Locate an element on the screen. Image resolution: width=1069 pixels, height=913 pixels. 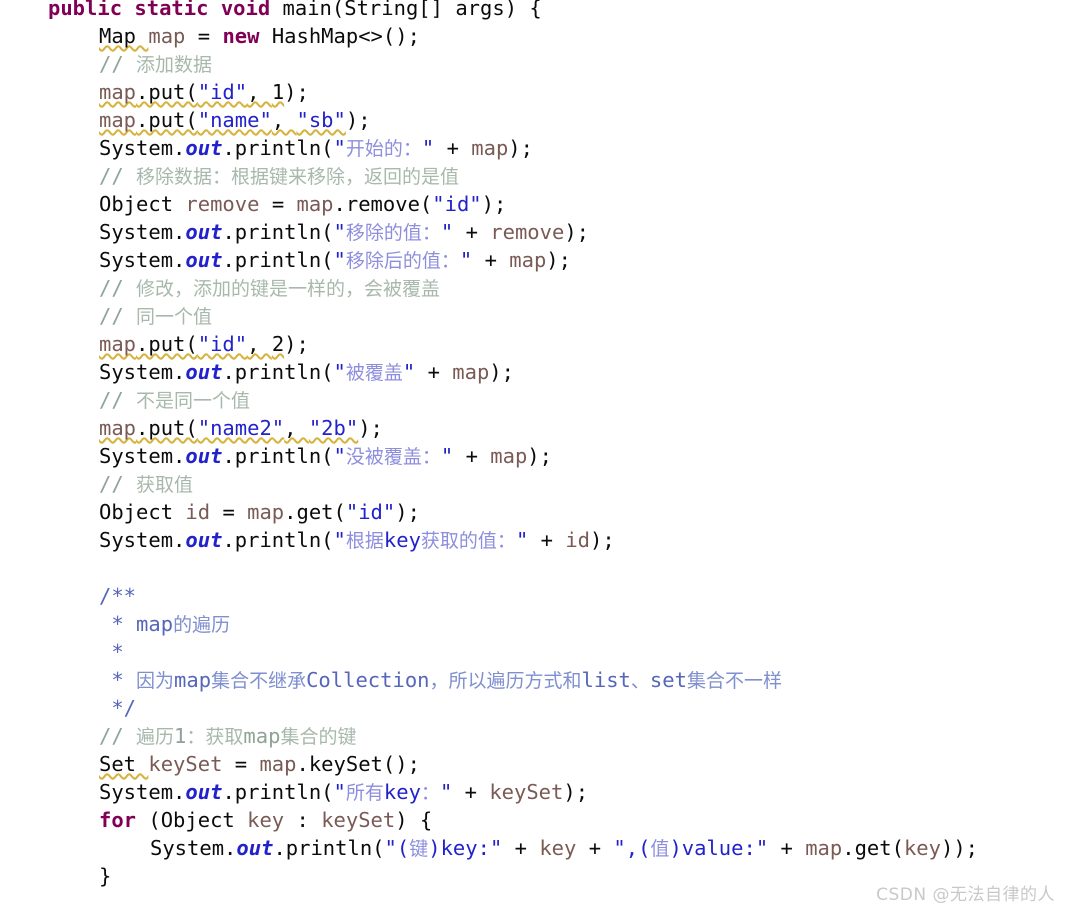
code-line: * is located at coordinates (534, 652).